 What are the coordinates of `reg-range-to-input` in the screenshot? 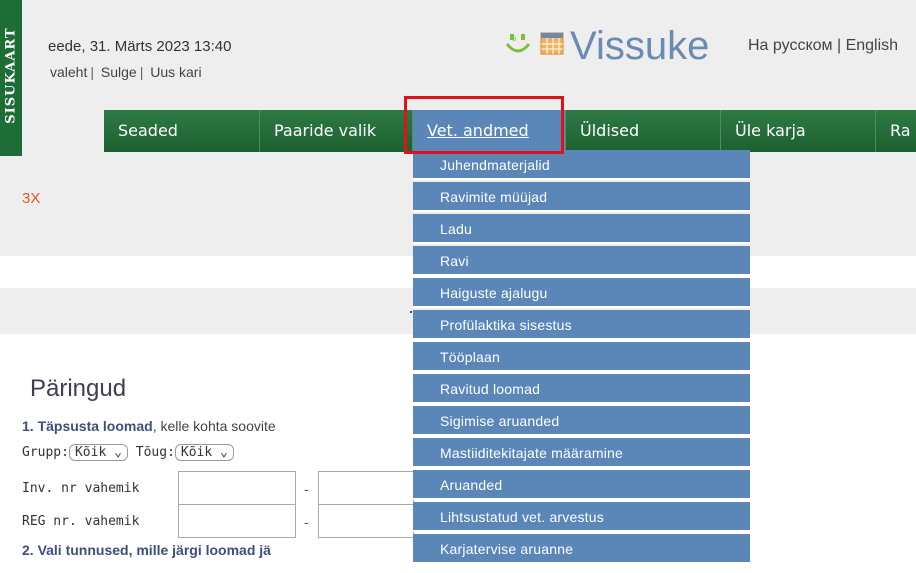 It's located at (366, 521).